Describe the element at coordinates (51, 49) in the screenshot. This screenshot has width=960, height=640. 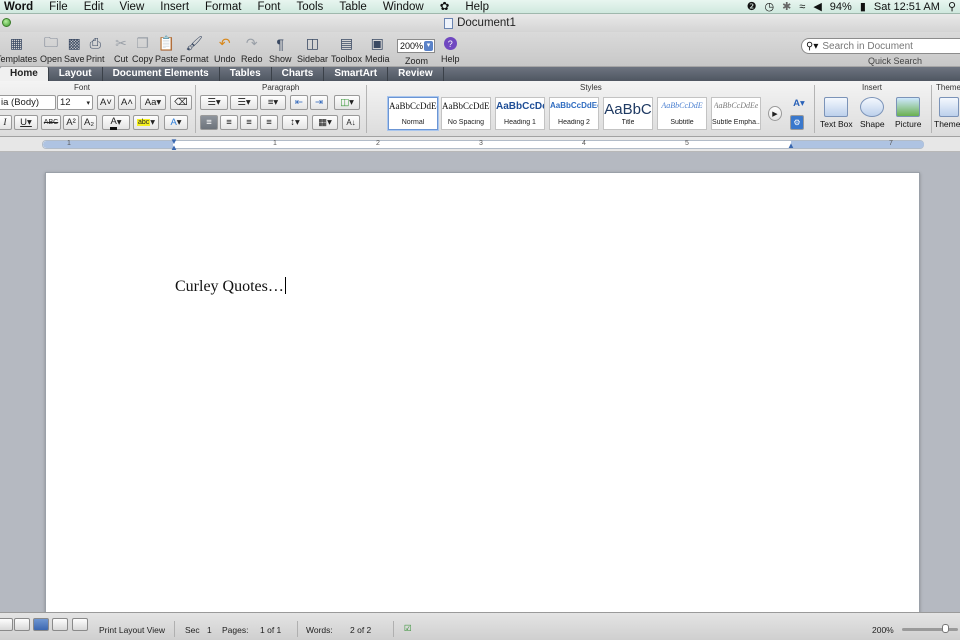
I see `open-button: 🗀 Open` at that location.